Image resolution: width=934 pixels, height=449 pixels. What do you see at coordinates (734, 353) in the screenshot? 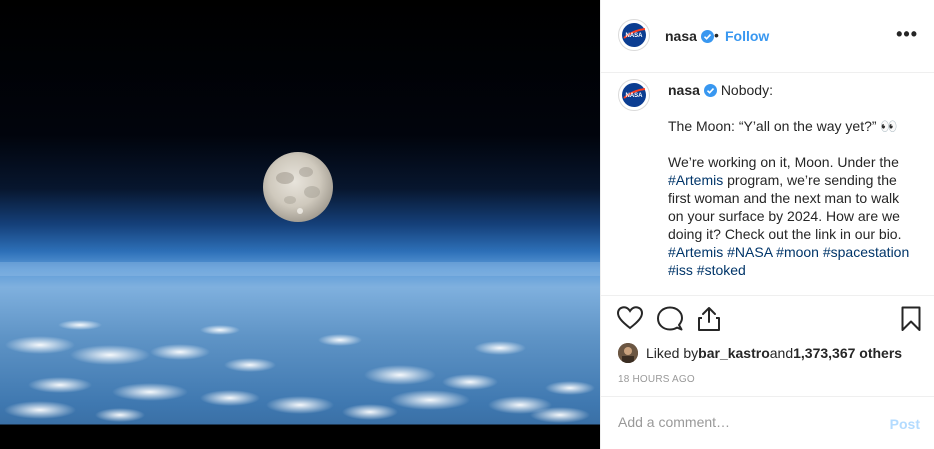
I see `liker-username: bar_kastro` at bounding box center [734, 353].